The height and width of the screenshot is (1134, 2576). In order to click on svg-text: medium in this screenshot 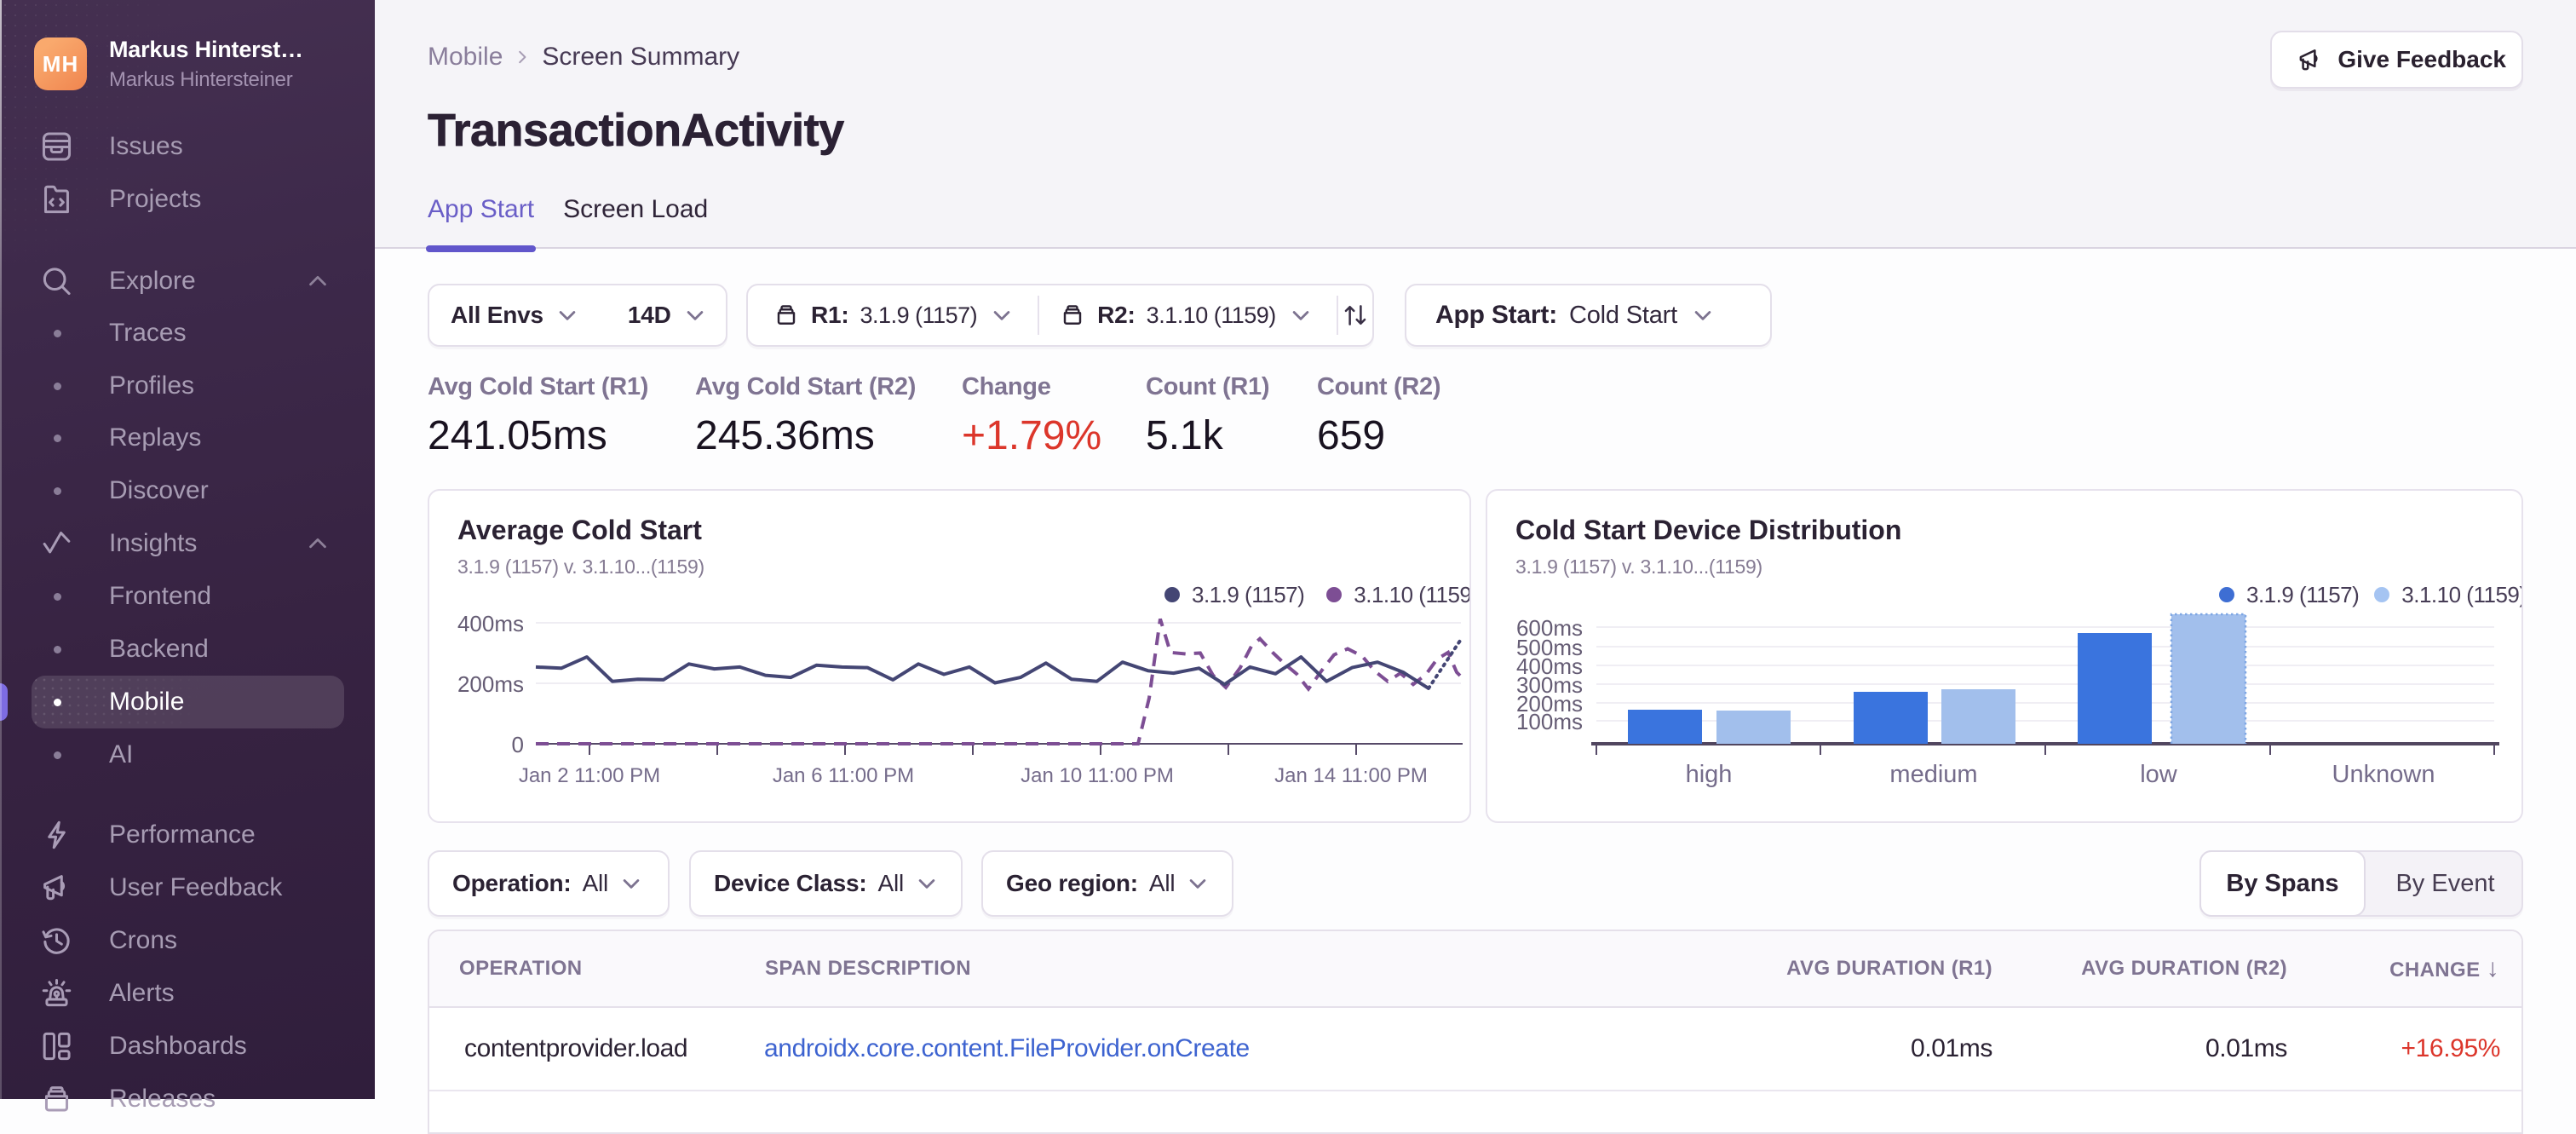, I will do `click(1933, 774)`.